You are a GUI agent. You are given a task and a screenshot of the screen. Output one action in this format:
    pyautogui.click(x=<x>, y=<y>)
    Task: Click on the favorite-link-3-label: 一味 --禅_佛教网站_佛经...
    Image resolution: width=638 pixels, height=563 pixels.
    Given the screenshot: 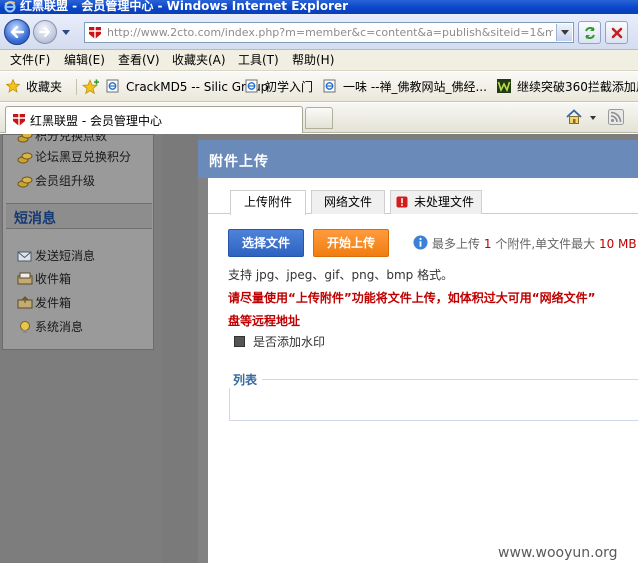 What is the action you would take?
    pyautogui.click(x=415, y=87)
    